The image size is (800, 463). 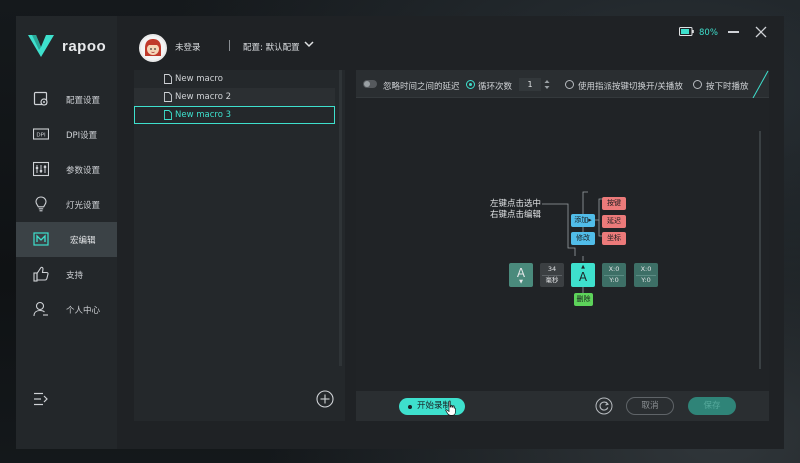 What do you see at coordinates (66, 239) in the screenshot?
I see `sidebar-item-macro-editor: 宏编辑` at bounding box center [66, 239].